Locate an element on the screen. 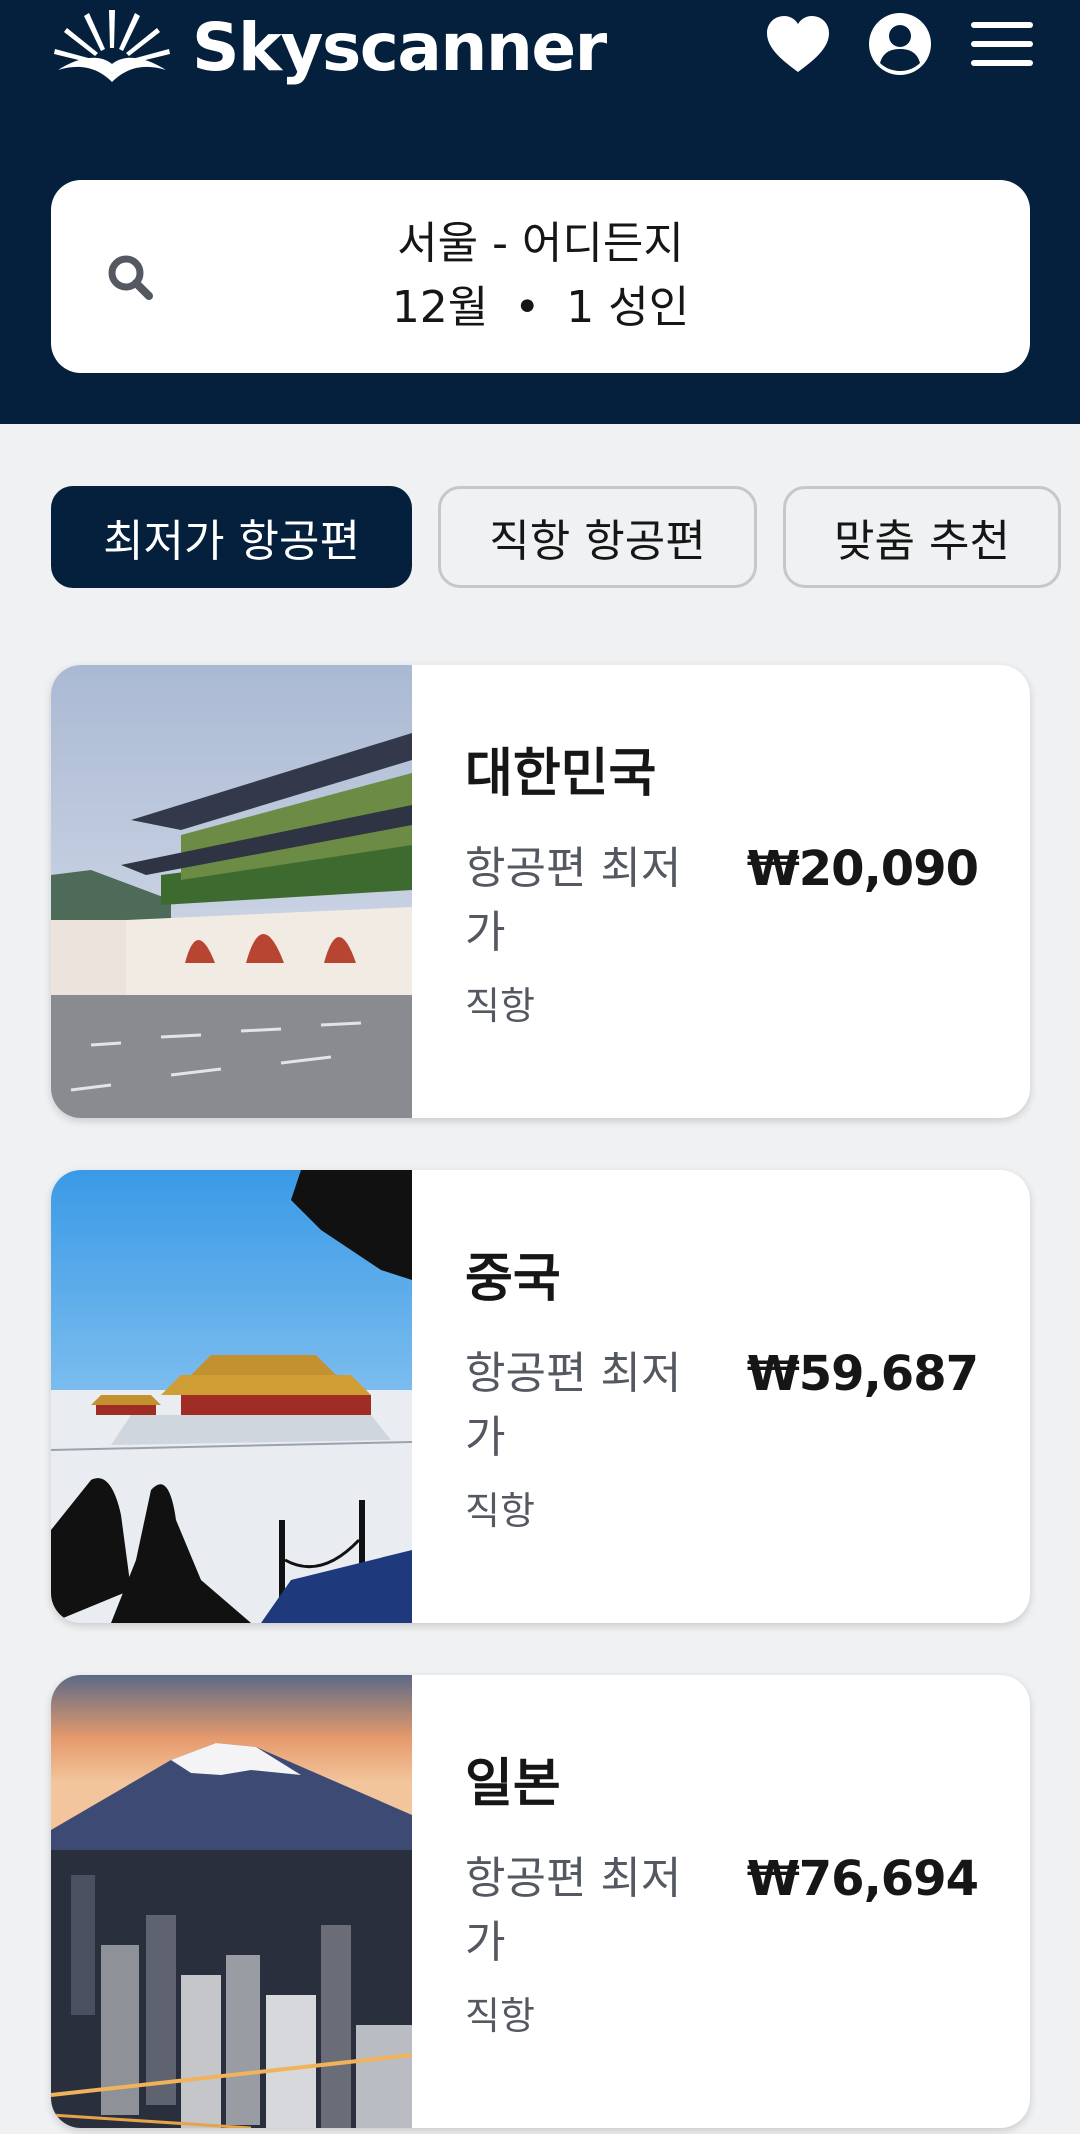 The width and height of the screenshot is (1080, 2134). menu-button is located at coordinates (1002, 44).